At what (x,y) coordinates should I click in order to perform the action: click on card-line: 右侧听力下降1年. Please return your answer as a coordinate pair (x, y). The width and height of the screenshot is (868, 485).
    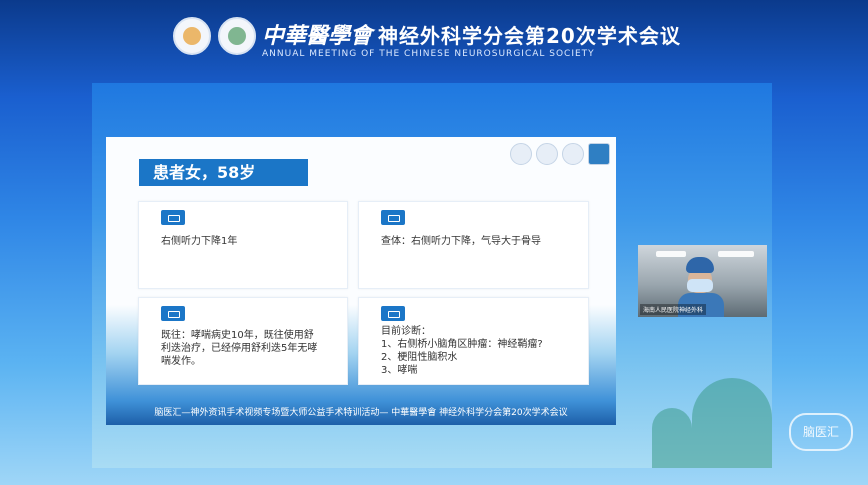
    Looking at the image, I should click on (199, 241).